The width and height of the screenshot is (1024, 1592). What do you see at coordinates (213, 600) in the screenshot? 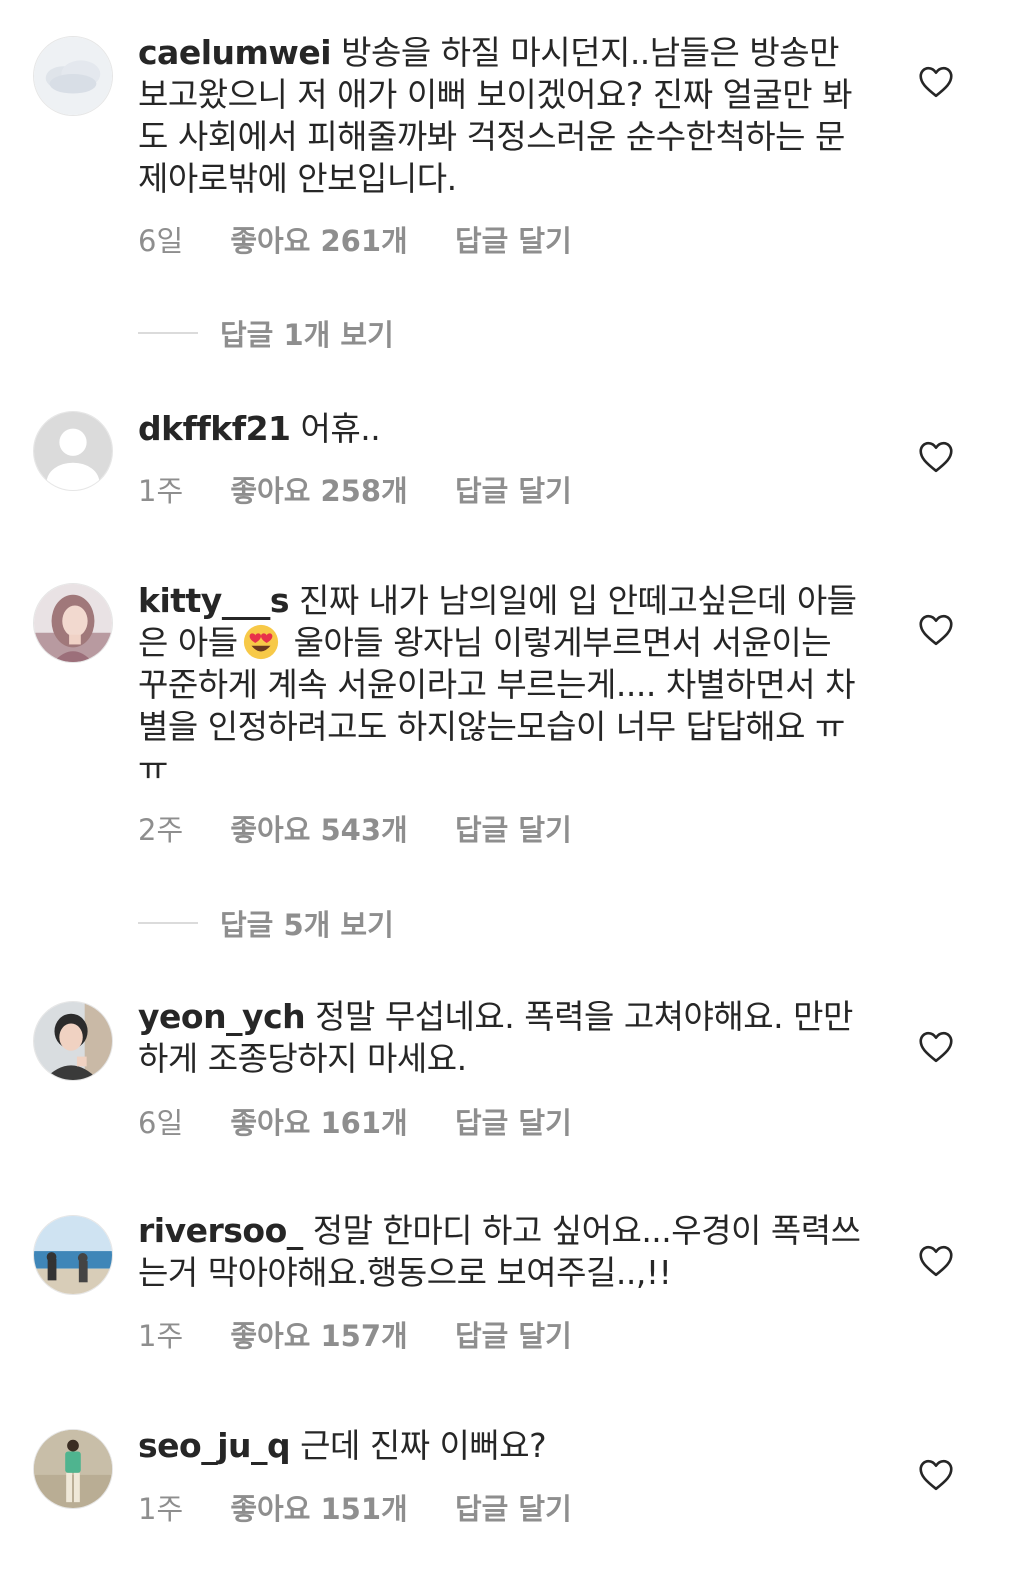
I see `comment-username: kitty___s` at bounding box center [213, 600].